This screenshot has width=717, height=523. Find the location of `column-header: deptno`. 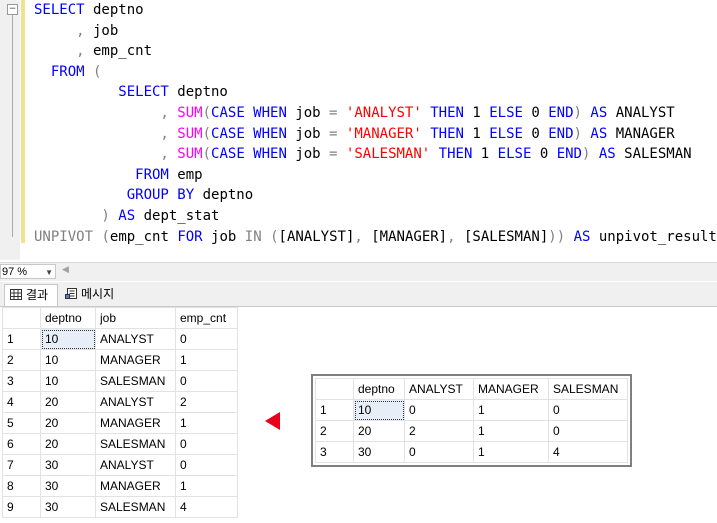

column-header: deptno is located at coordinates (68, 318).